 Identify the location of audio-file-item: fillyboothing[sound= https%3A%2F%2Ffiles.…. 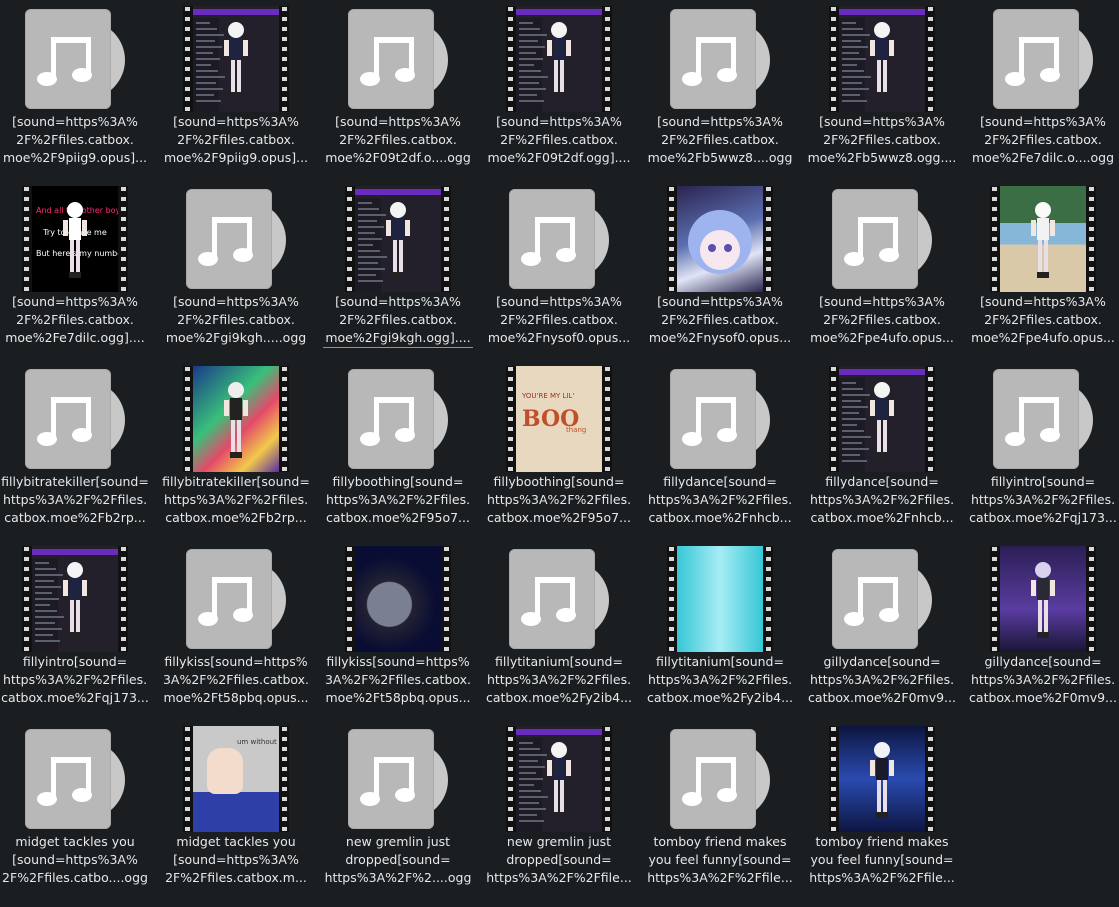
(398, 445).